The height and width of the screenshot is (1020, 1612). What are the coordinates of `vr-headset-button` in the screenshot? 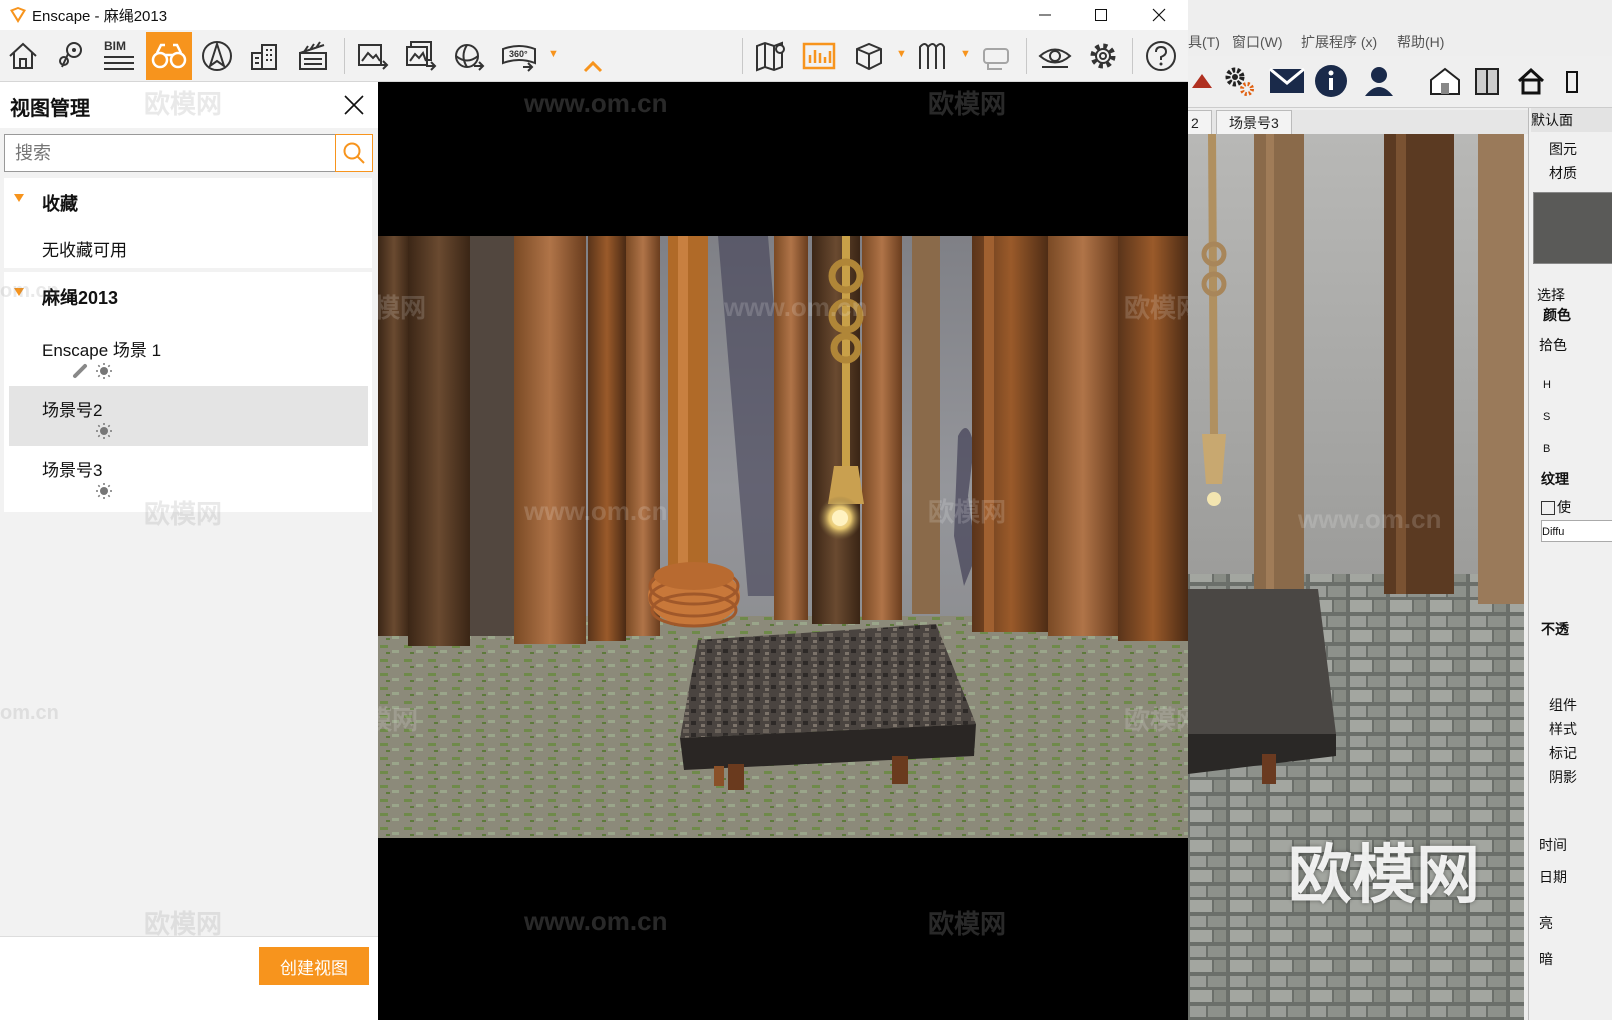 It's located at (997, 56).